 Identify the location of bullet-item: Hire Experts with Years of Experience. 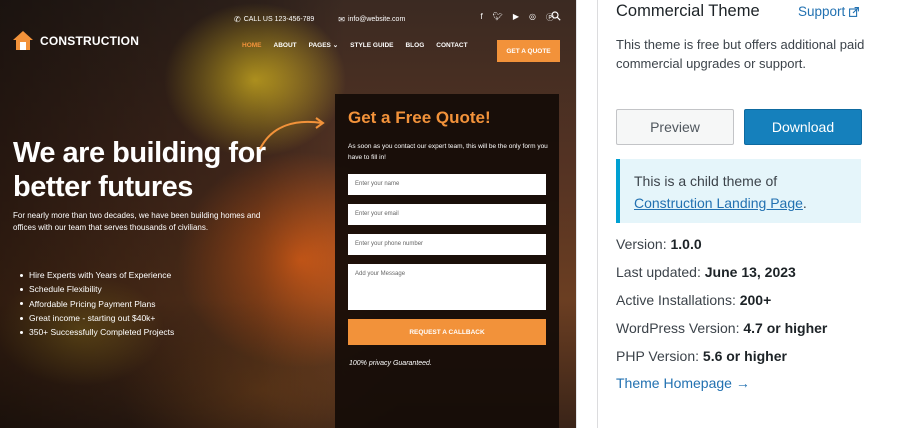
(97, 275).